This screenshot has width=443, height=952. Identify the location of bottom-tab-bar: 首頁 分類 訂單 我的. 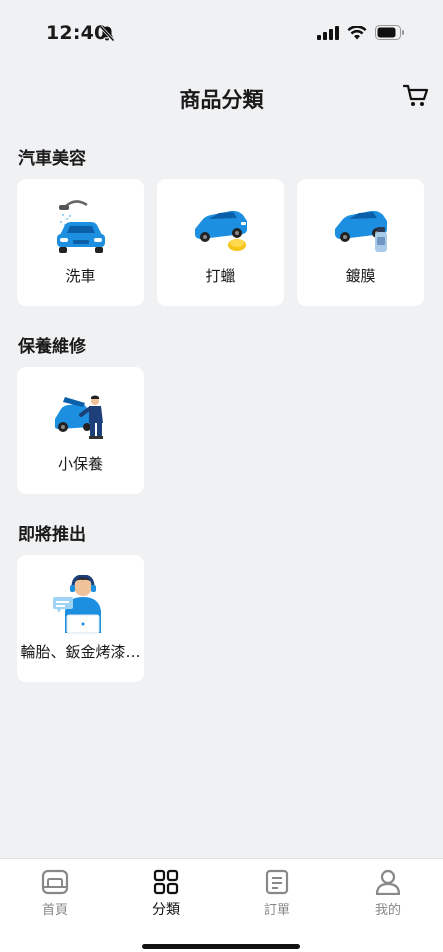
(221, 905).